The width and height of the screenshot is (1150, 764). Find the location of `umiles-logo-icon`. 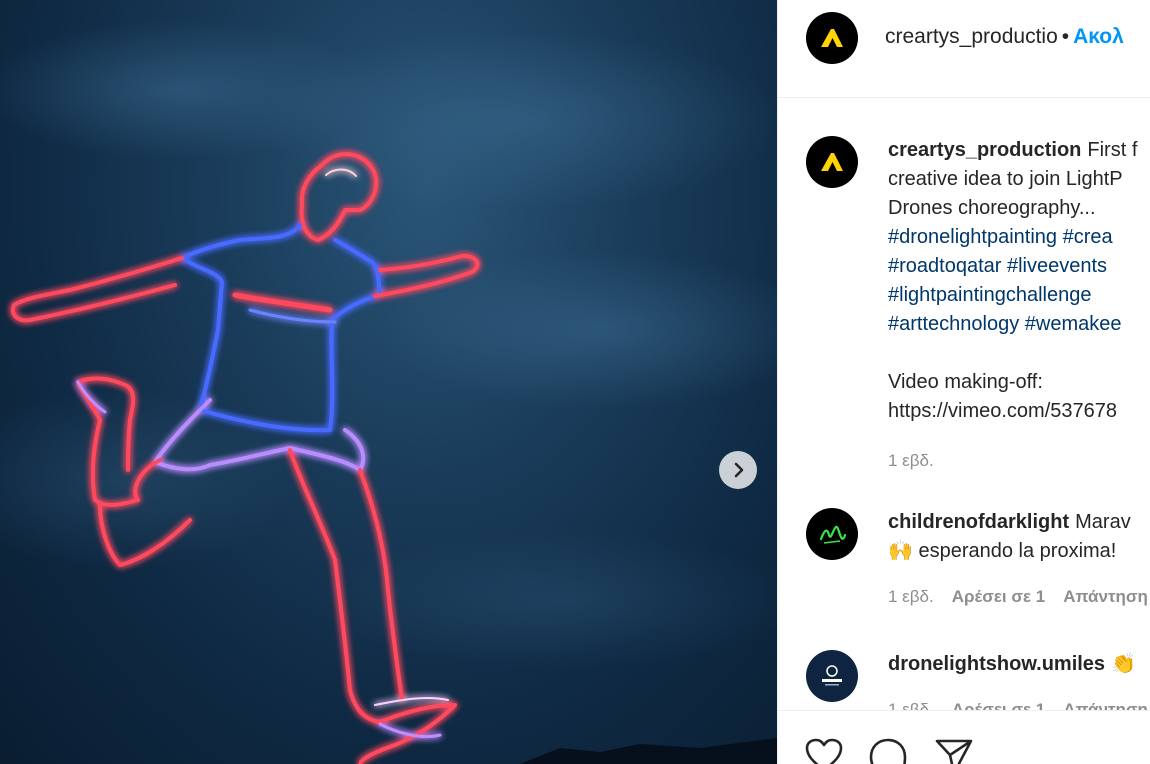

umiles-logo-icon is located at coordinates (832, 675).